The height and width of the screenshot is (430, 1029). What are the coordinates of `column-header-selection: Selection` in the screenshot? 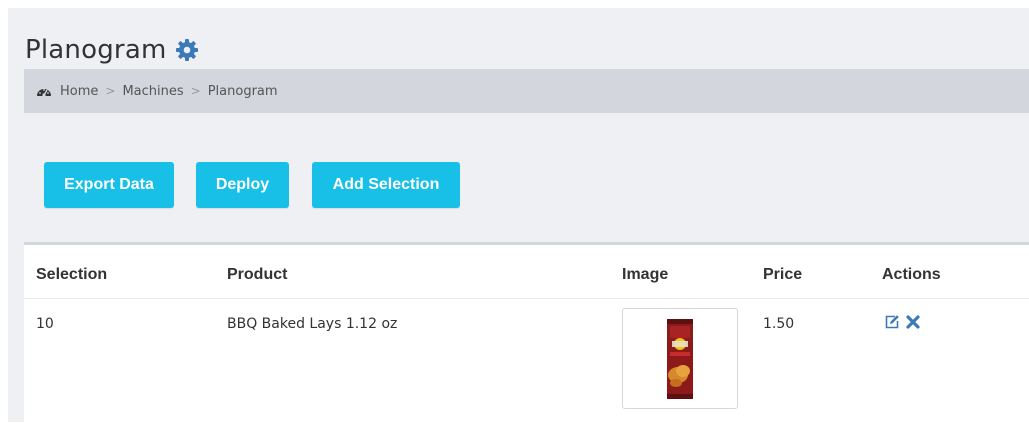 It's located at (72, 274).